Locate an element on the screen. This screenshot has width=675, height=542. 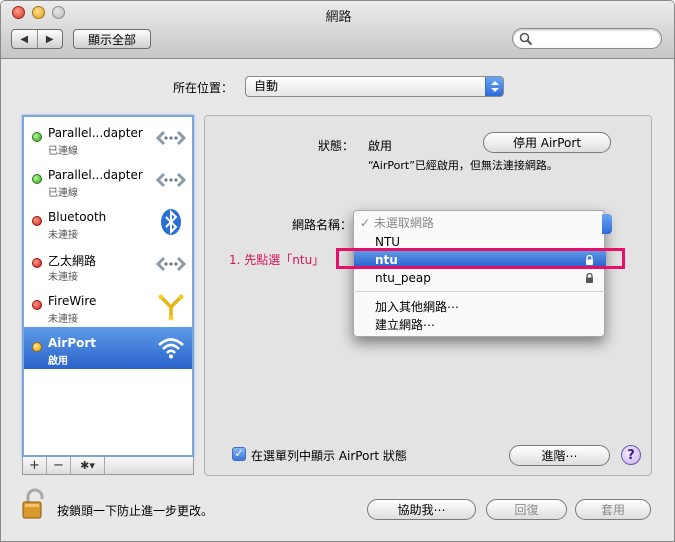
instruction-annotation: 1. 先點選「ntu」 is located at coordinates (277, 260).